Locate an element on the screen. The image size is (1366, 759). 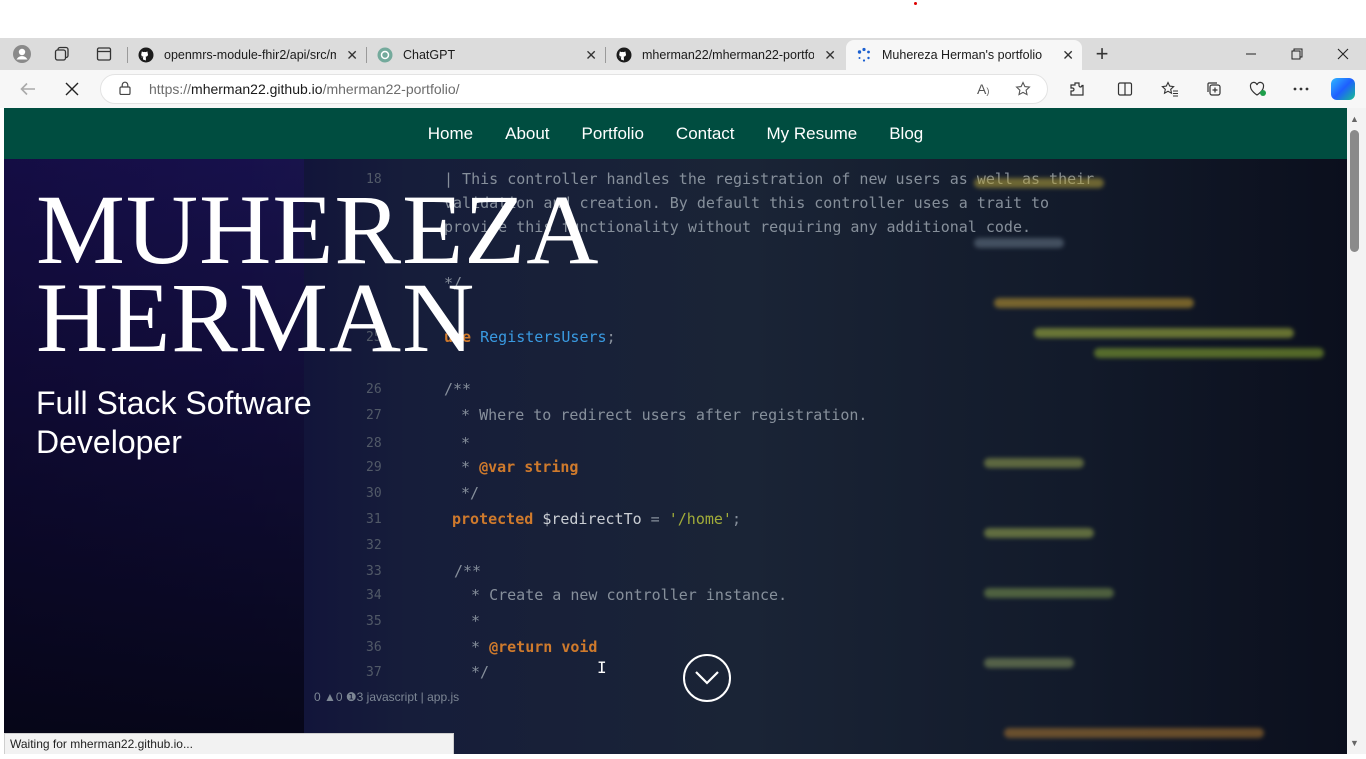
hero-name-line1: MUHEREZA is located at coordinates (318, 229).